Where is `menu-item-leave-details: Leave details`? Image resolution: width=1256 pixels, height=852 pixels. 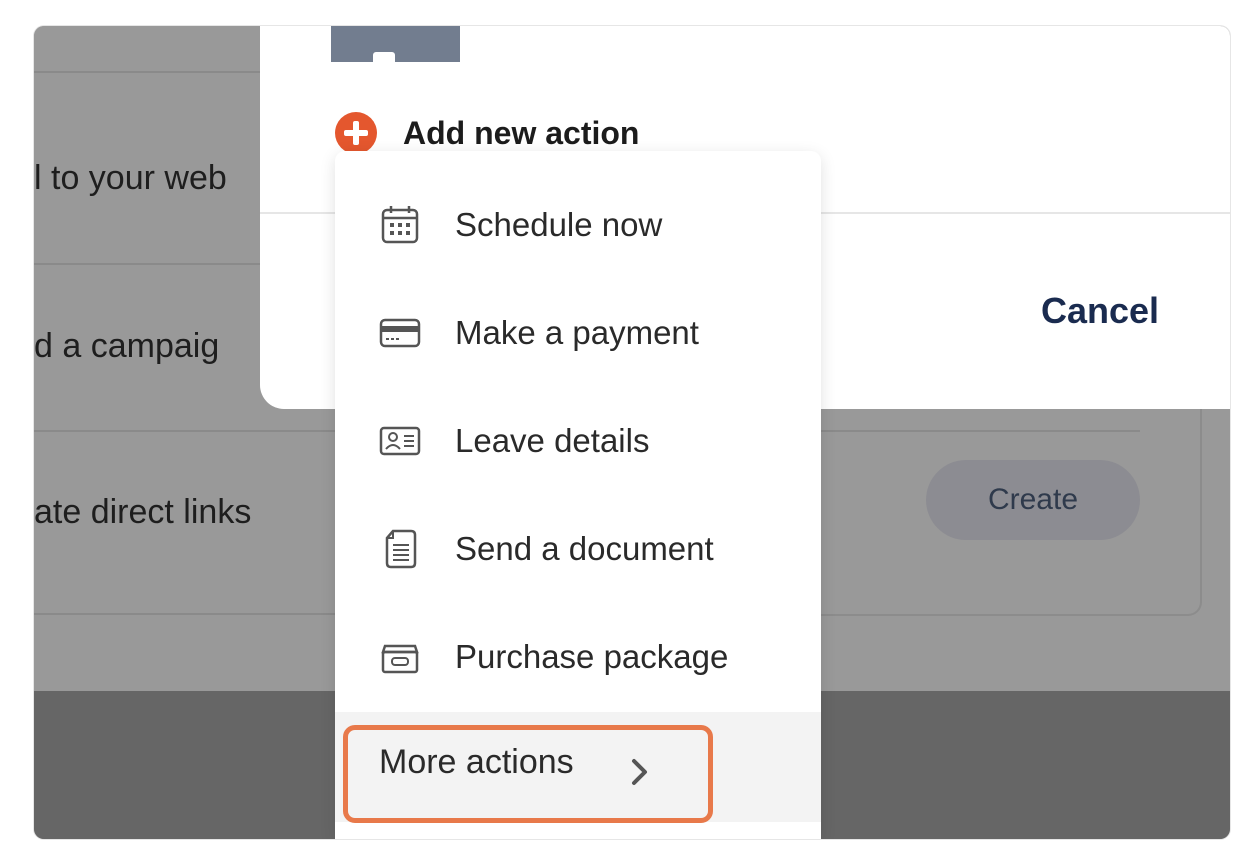 menu-item-leave-details: Leave details is located at coordinates (578, 441).